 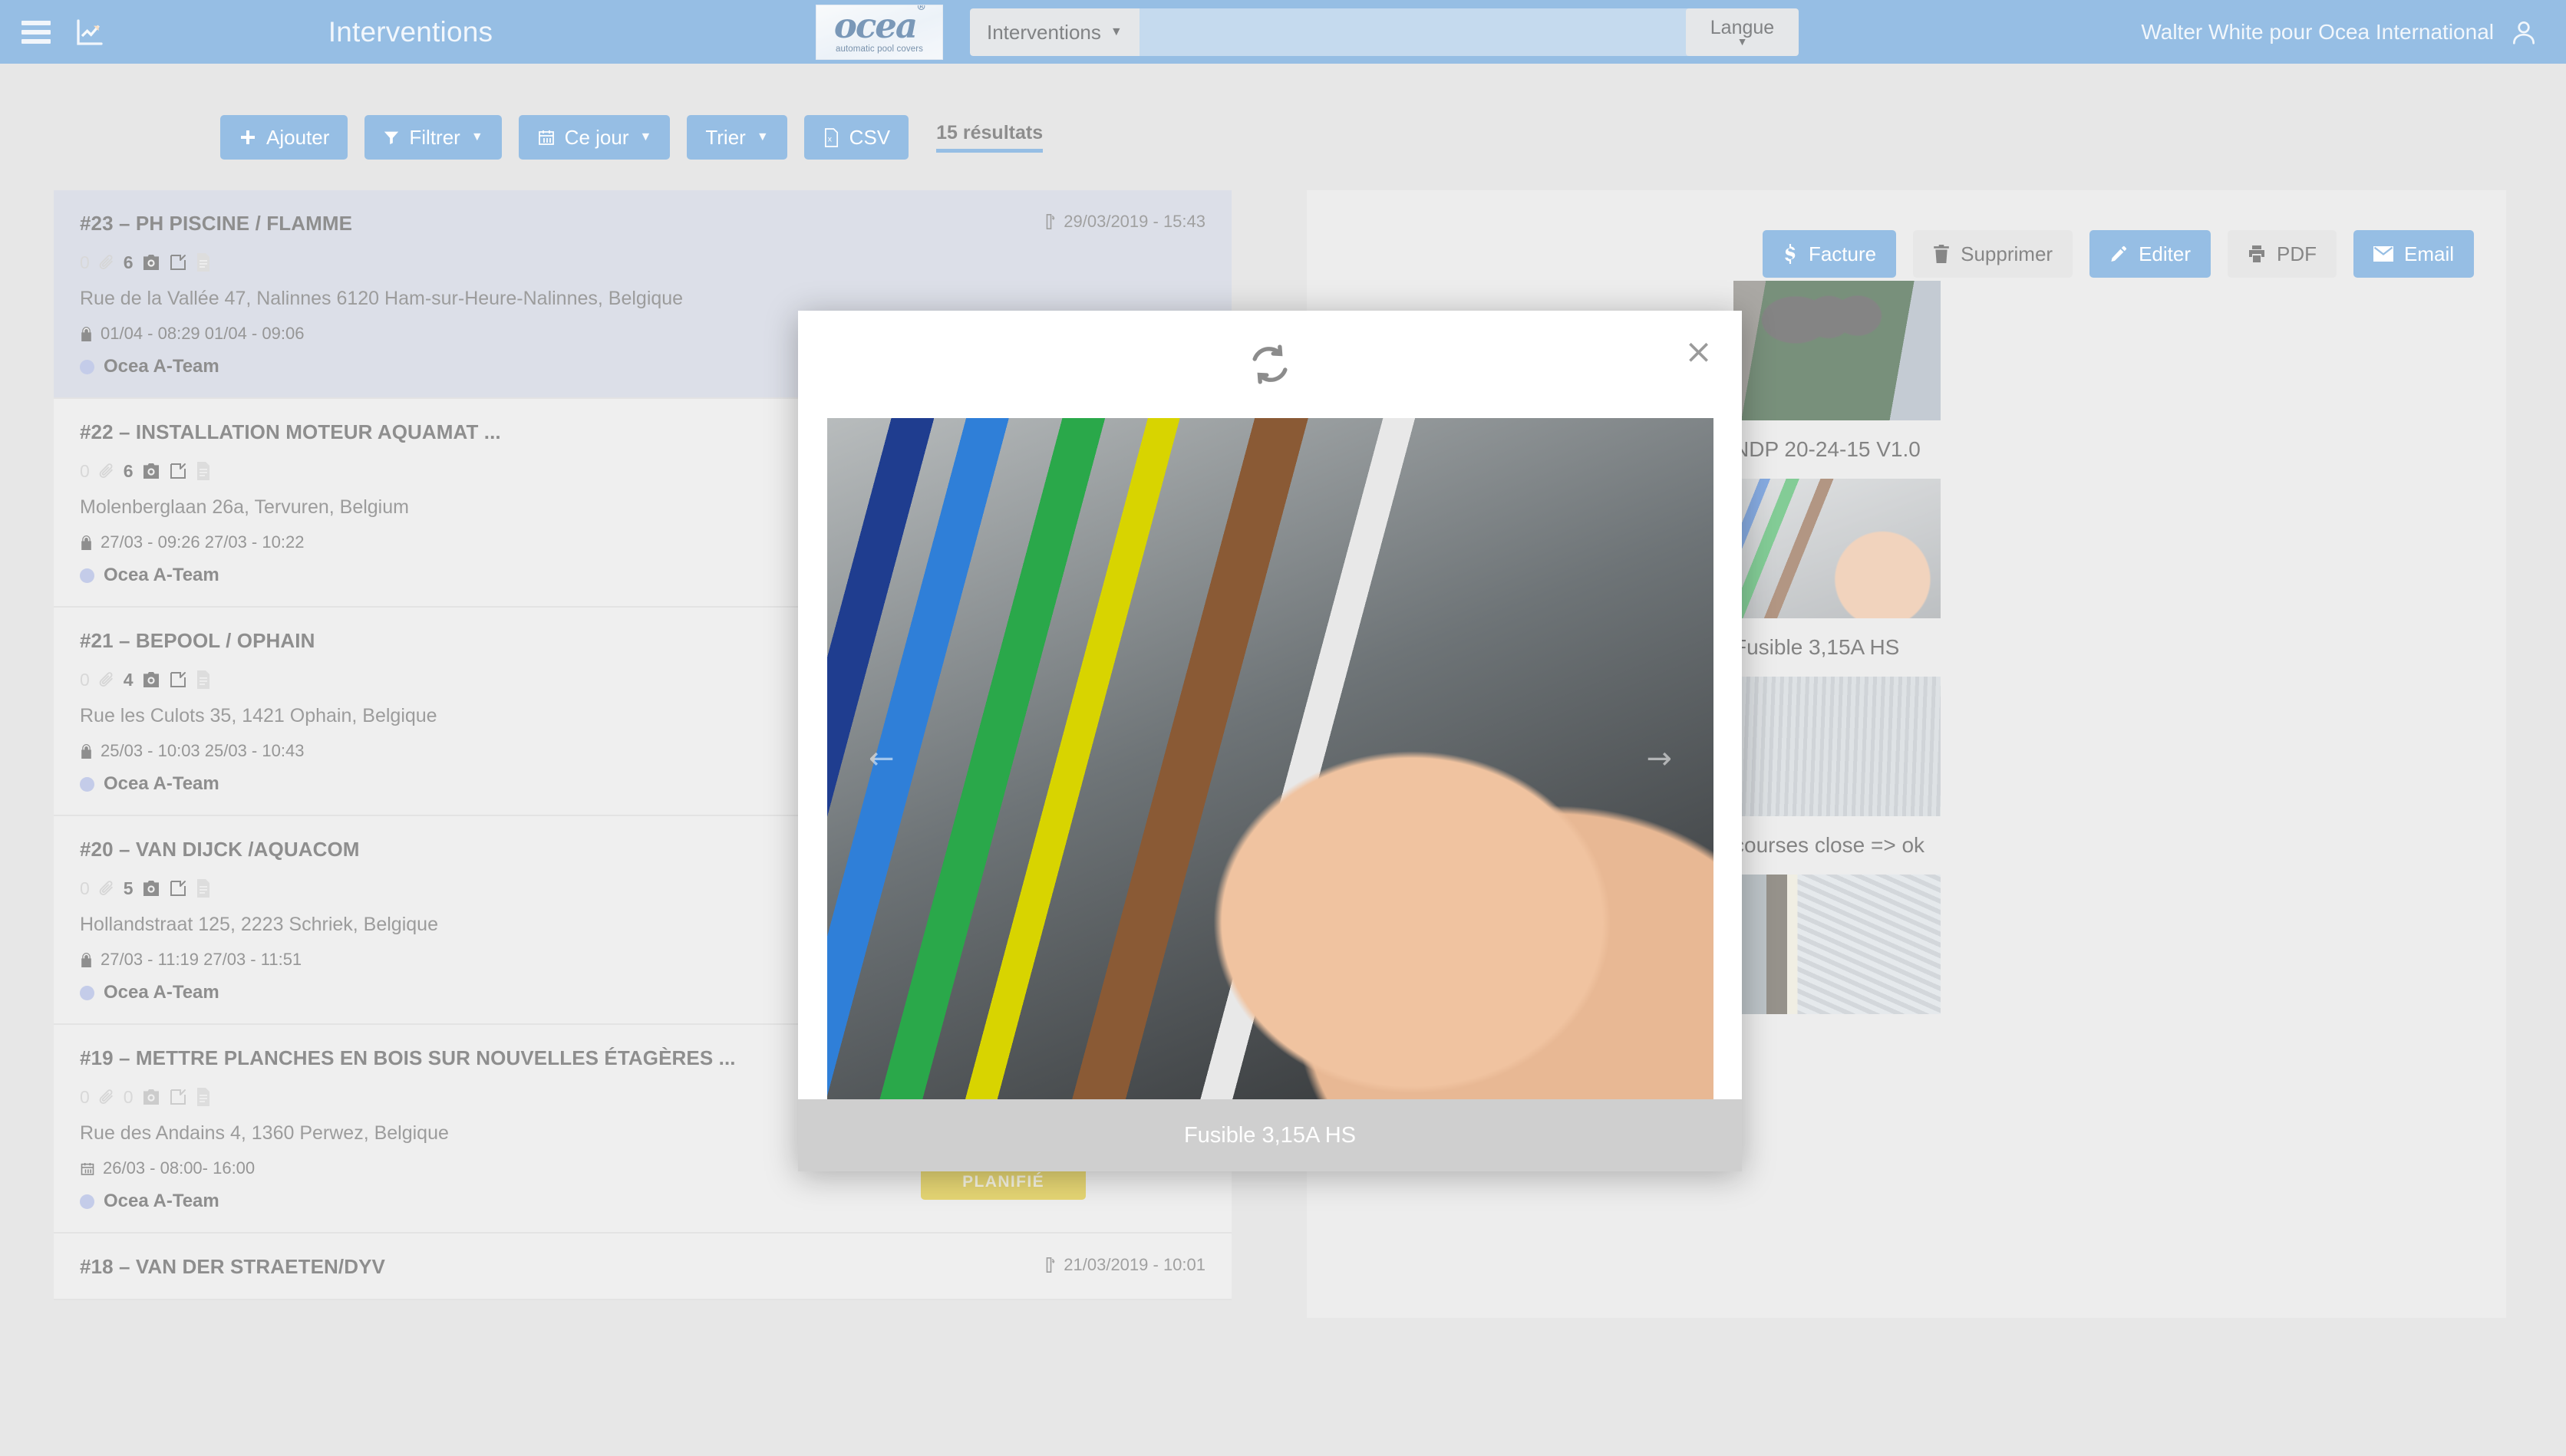 I want to click on previous-photo-arrow: ←, so click(x=882, y=758).